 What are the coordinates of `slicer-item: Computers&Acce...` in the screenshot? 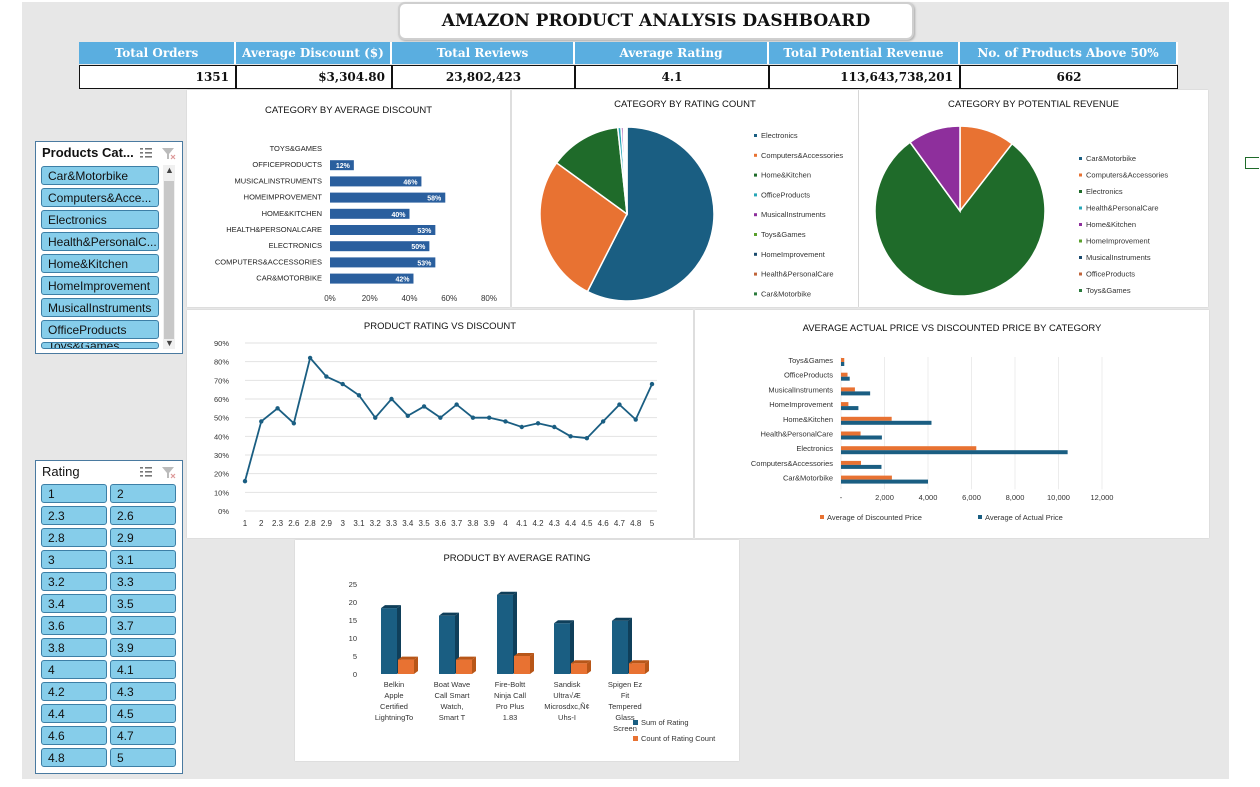 It's located at (100, 197).